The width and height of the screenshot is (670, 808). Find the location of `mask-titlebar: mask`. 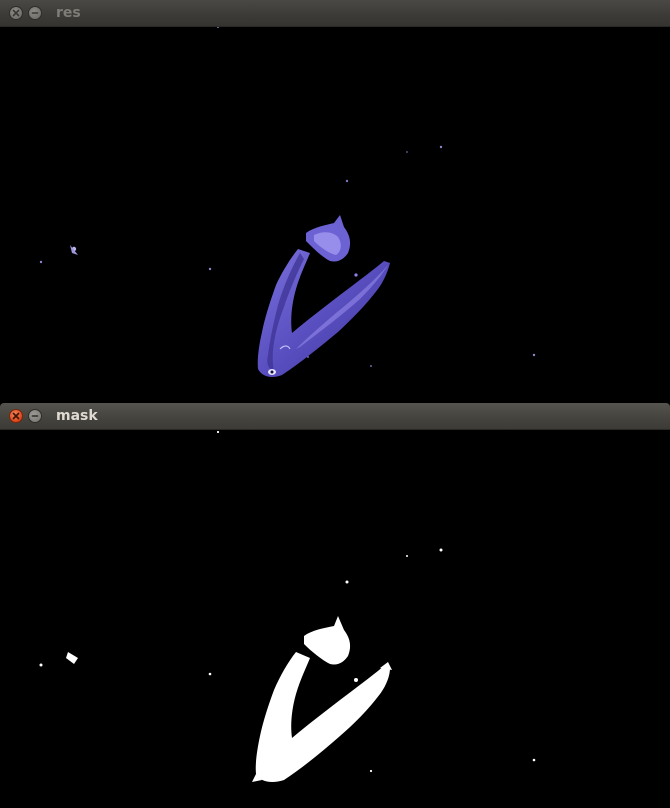

mask-titlebar: mask is located at coordinates (335, 416).